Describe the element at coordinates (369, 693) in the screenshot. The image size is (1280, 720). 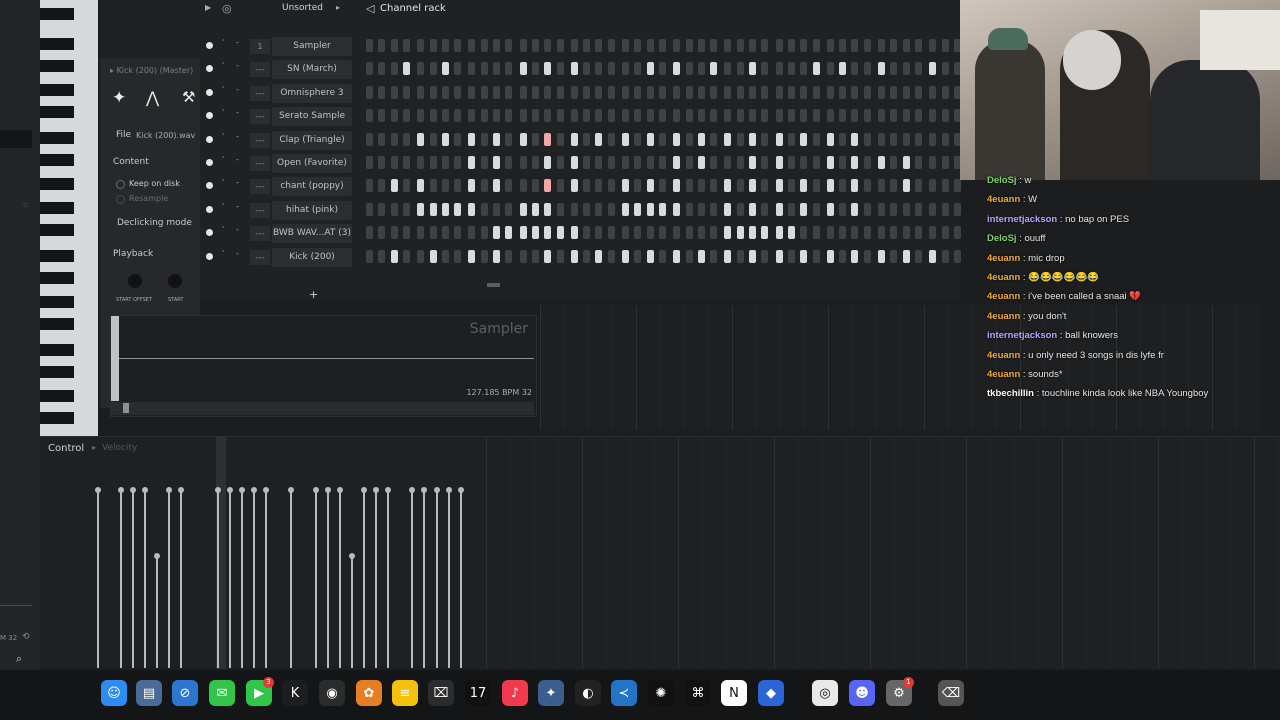
I see `fl-studio-icon: ✿` at that location.